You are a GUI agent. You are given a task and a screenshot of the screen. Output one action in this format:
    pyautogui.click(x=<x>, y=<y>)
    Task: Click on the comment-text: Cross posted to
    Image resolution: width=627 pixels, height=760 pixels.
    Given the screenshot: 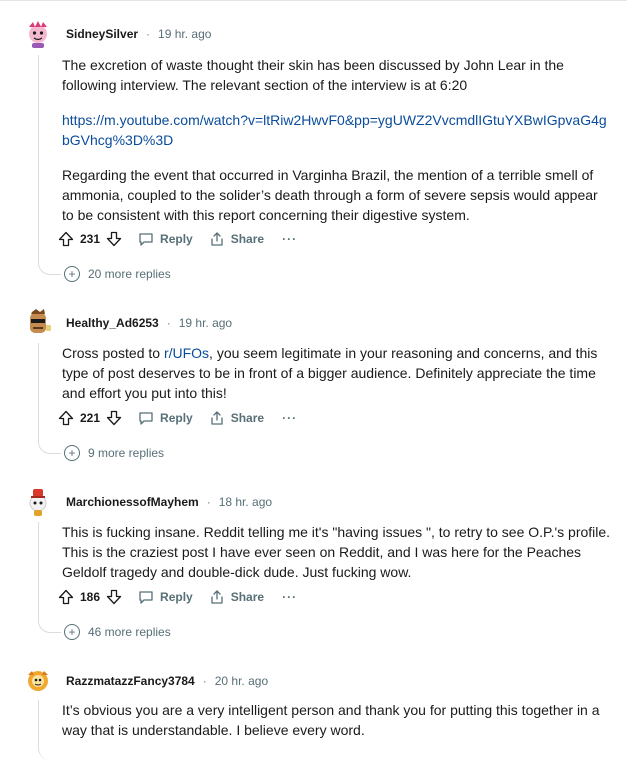 What is the action you would take?
    pyautogui.click(x=113, y=353)
    